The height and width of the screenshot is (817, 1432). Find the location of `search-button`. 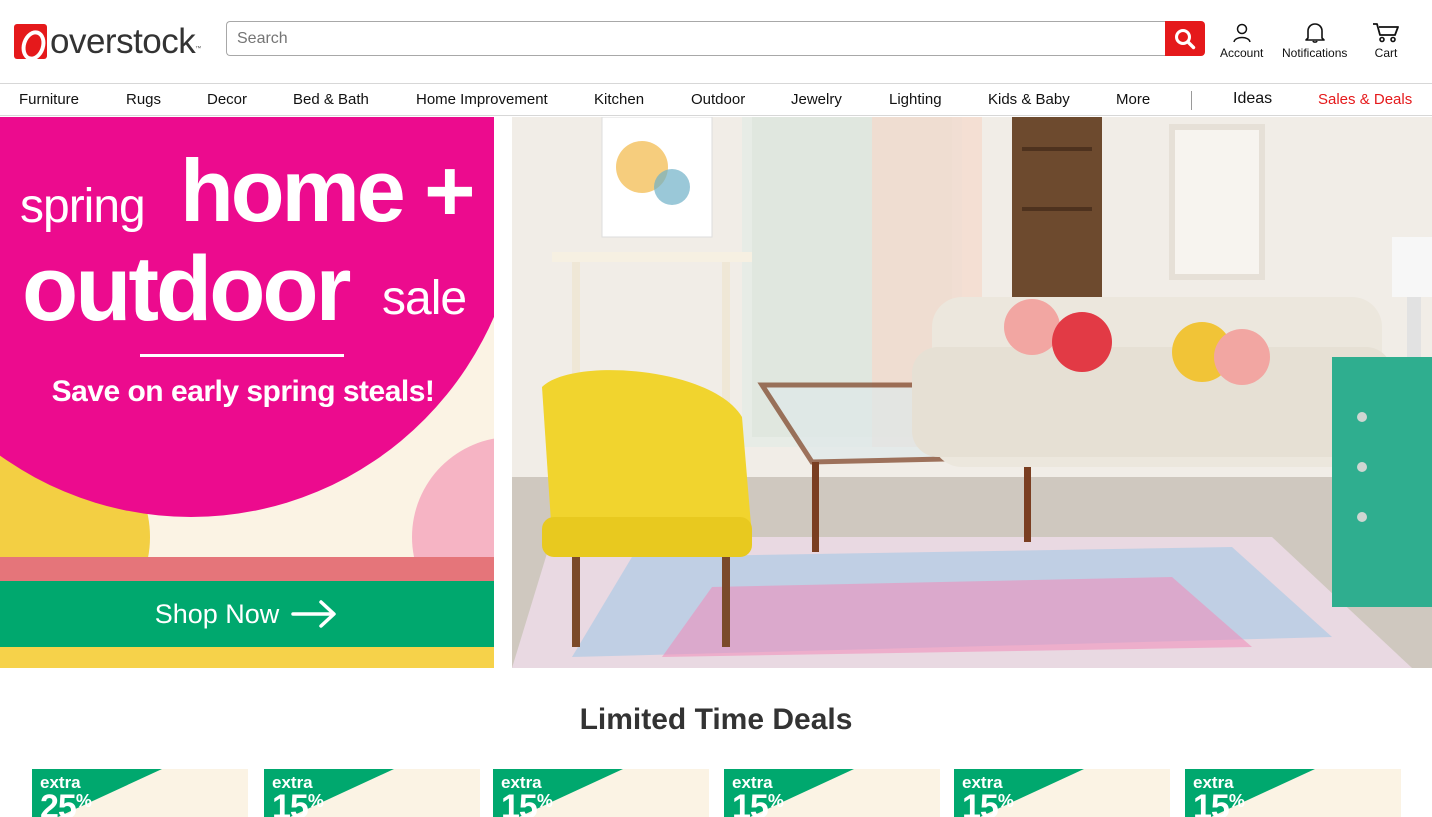

search-button is located at coordinates (1185, 38).